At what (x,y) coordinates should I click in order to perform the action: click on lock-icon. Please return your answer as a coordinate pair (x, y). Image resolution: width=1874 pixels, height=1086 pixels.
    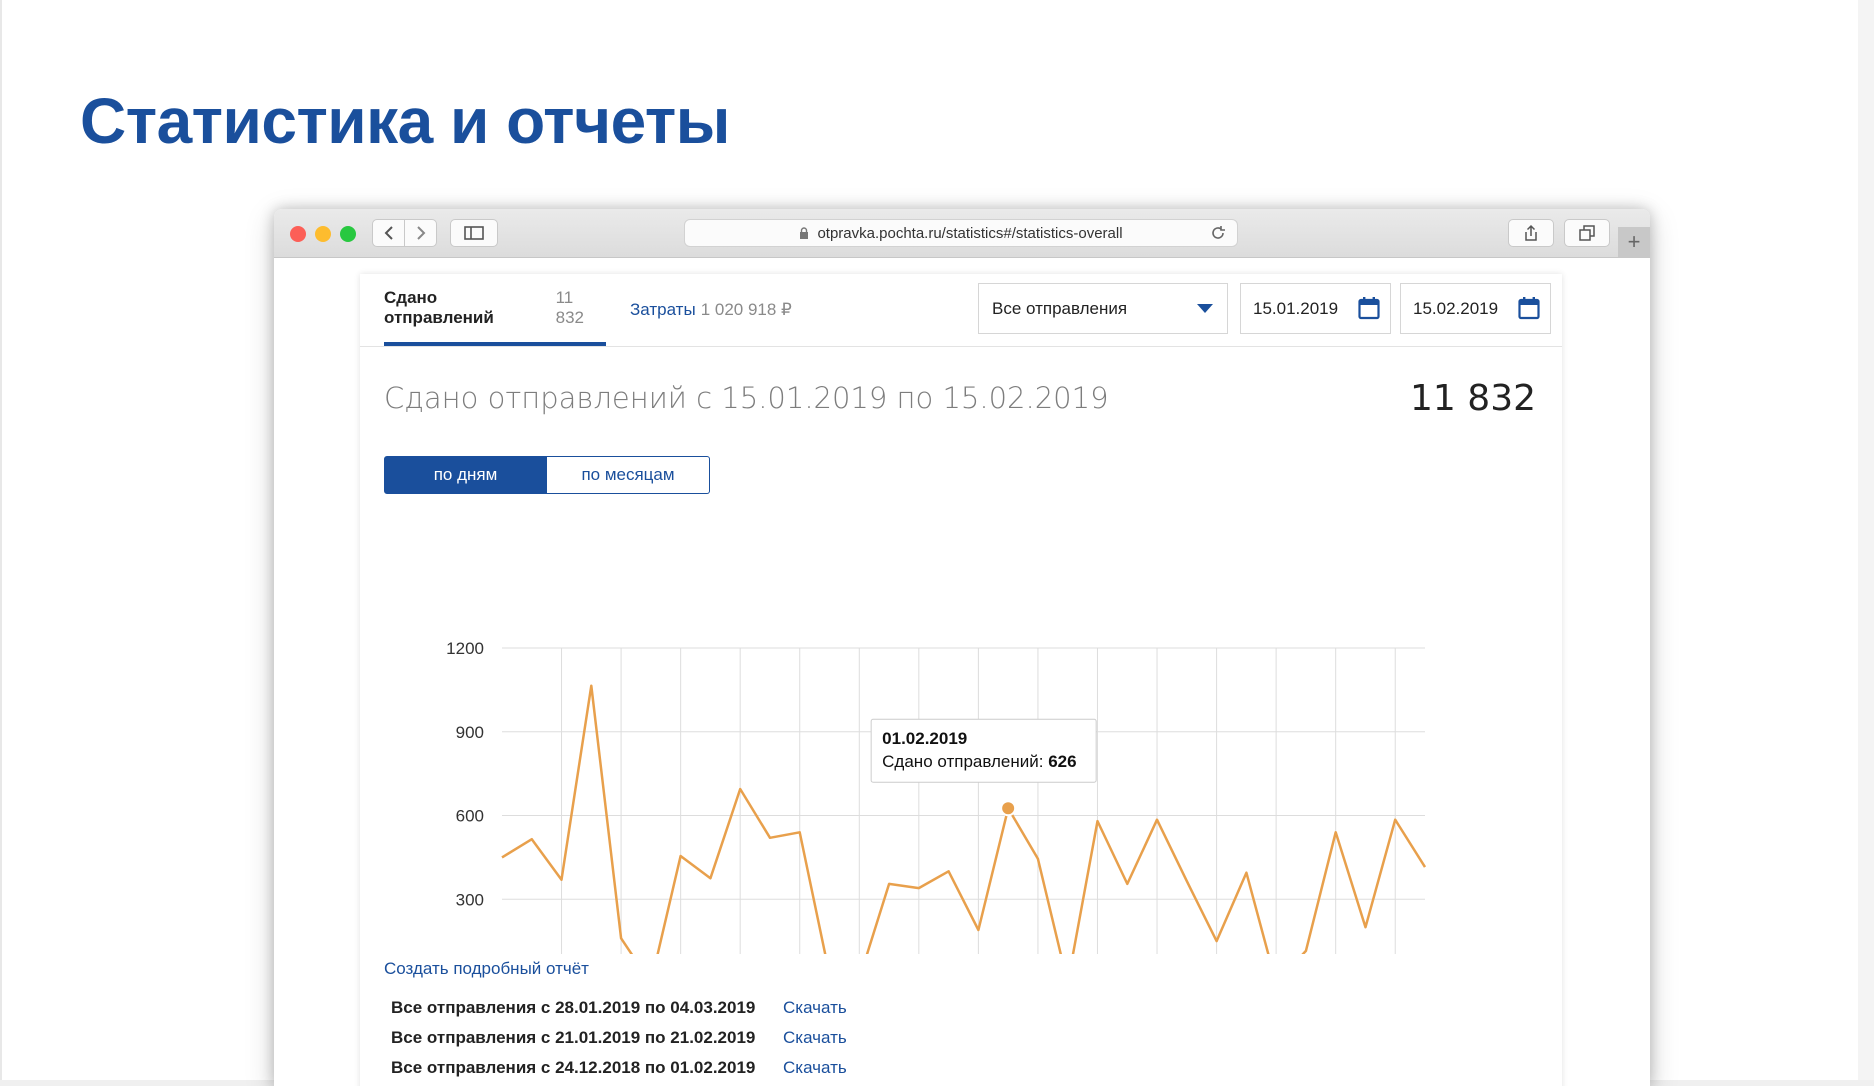
    Looking at the image, I should click on (804, 232).